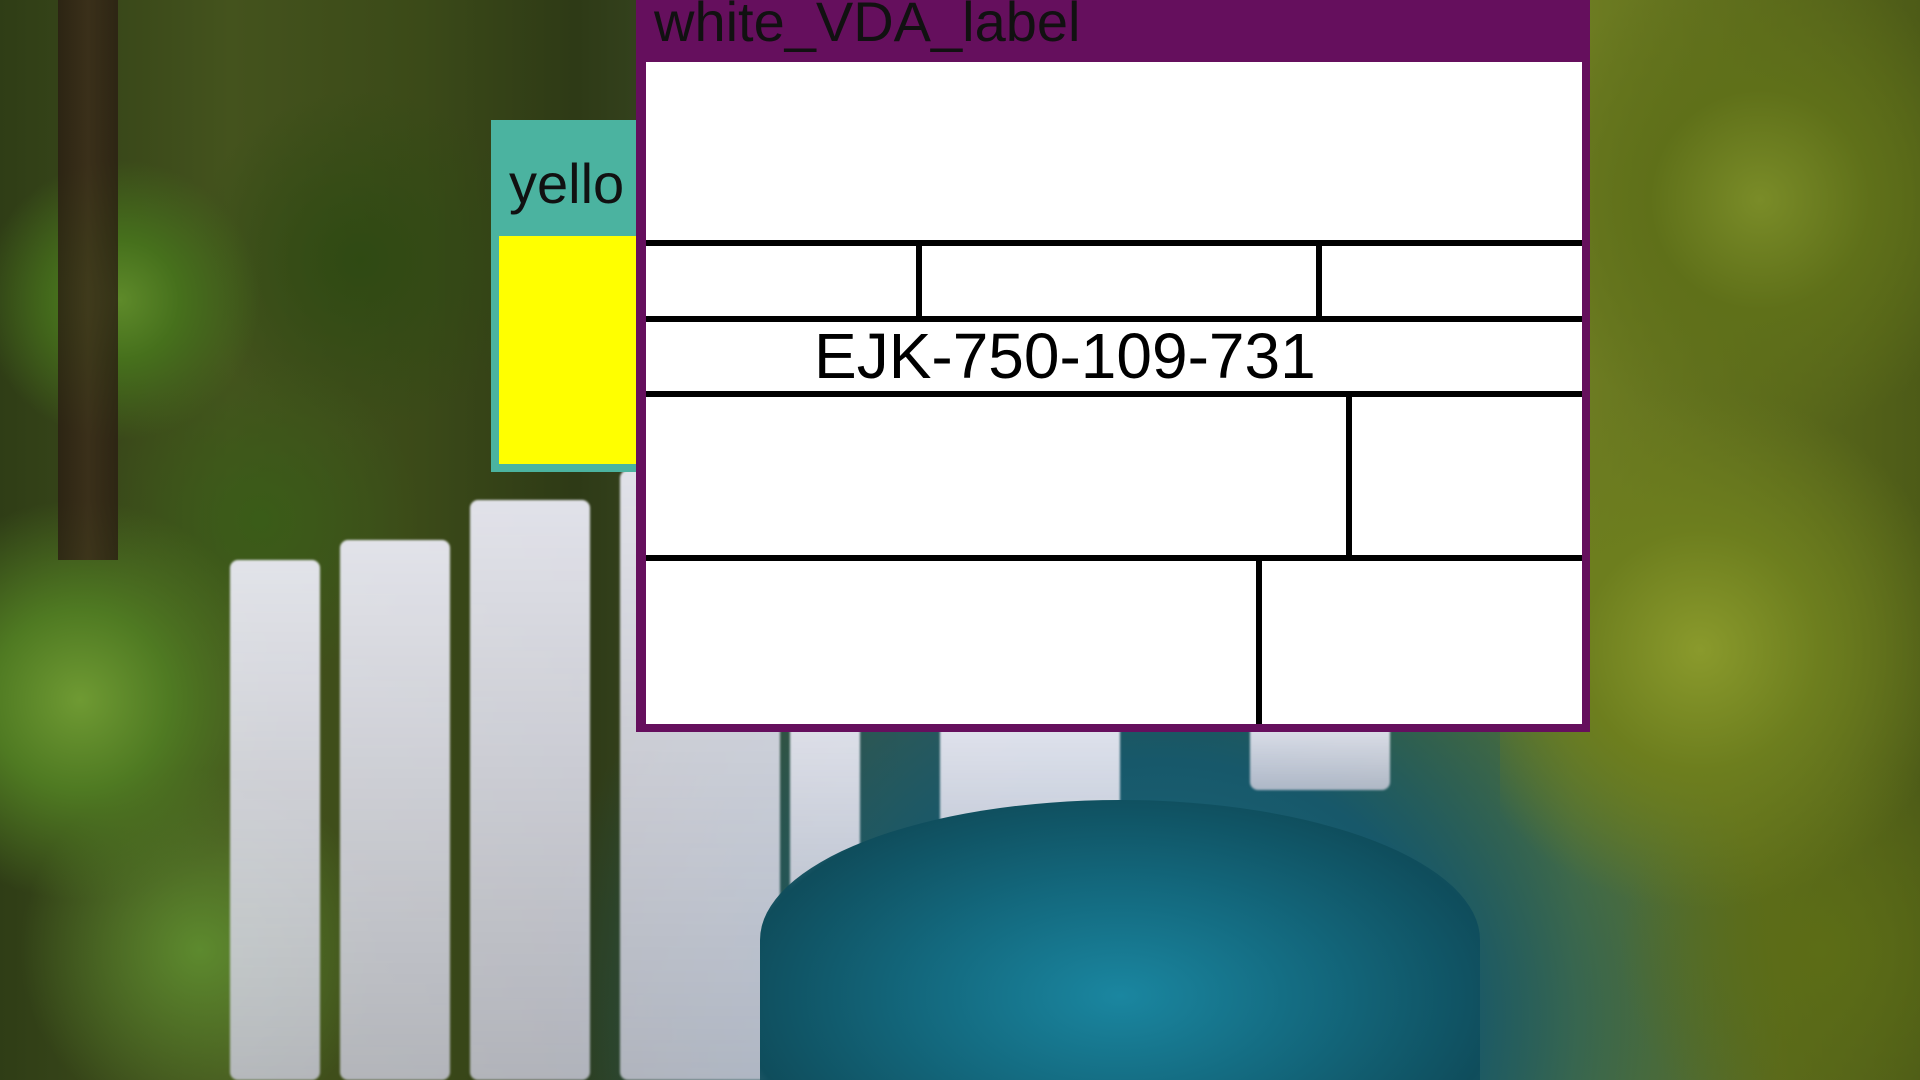 This screenshot has width=1920, height=1080. Describe the element at coordinates (567, 183) in the screenshot. I see `yellow-label-title: yello` at that location.